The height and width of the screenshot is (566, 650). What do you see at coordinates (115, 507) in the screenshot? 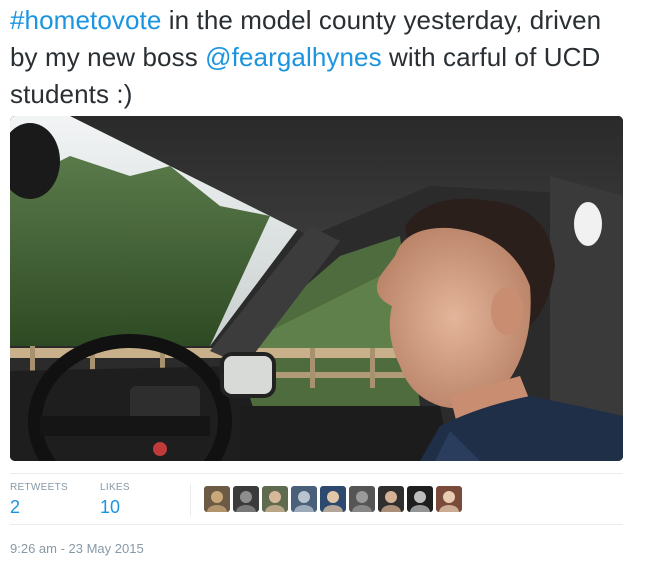
I see `likes-count: 10` at bounding box center [115, 507].